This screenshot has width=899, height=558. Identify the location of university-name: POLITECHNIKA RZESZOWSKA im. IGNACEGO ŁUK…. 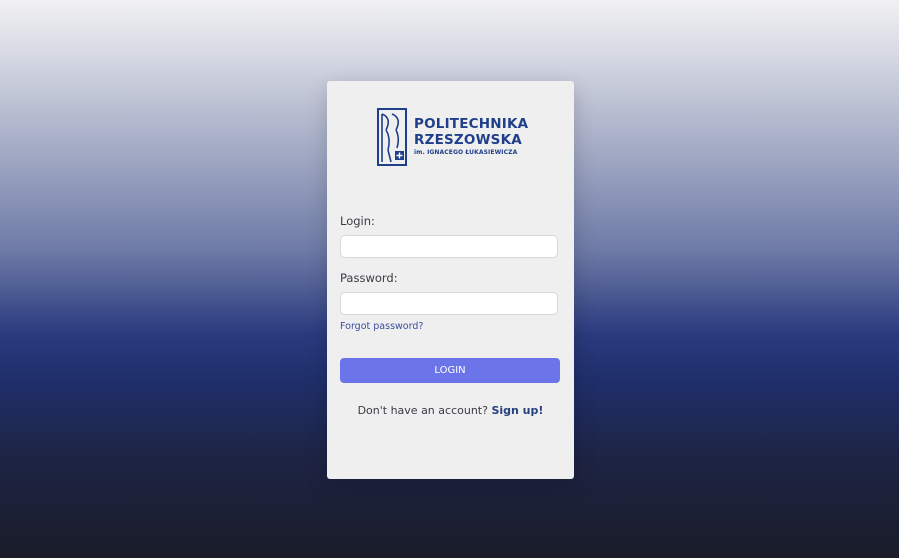
(471, 136).